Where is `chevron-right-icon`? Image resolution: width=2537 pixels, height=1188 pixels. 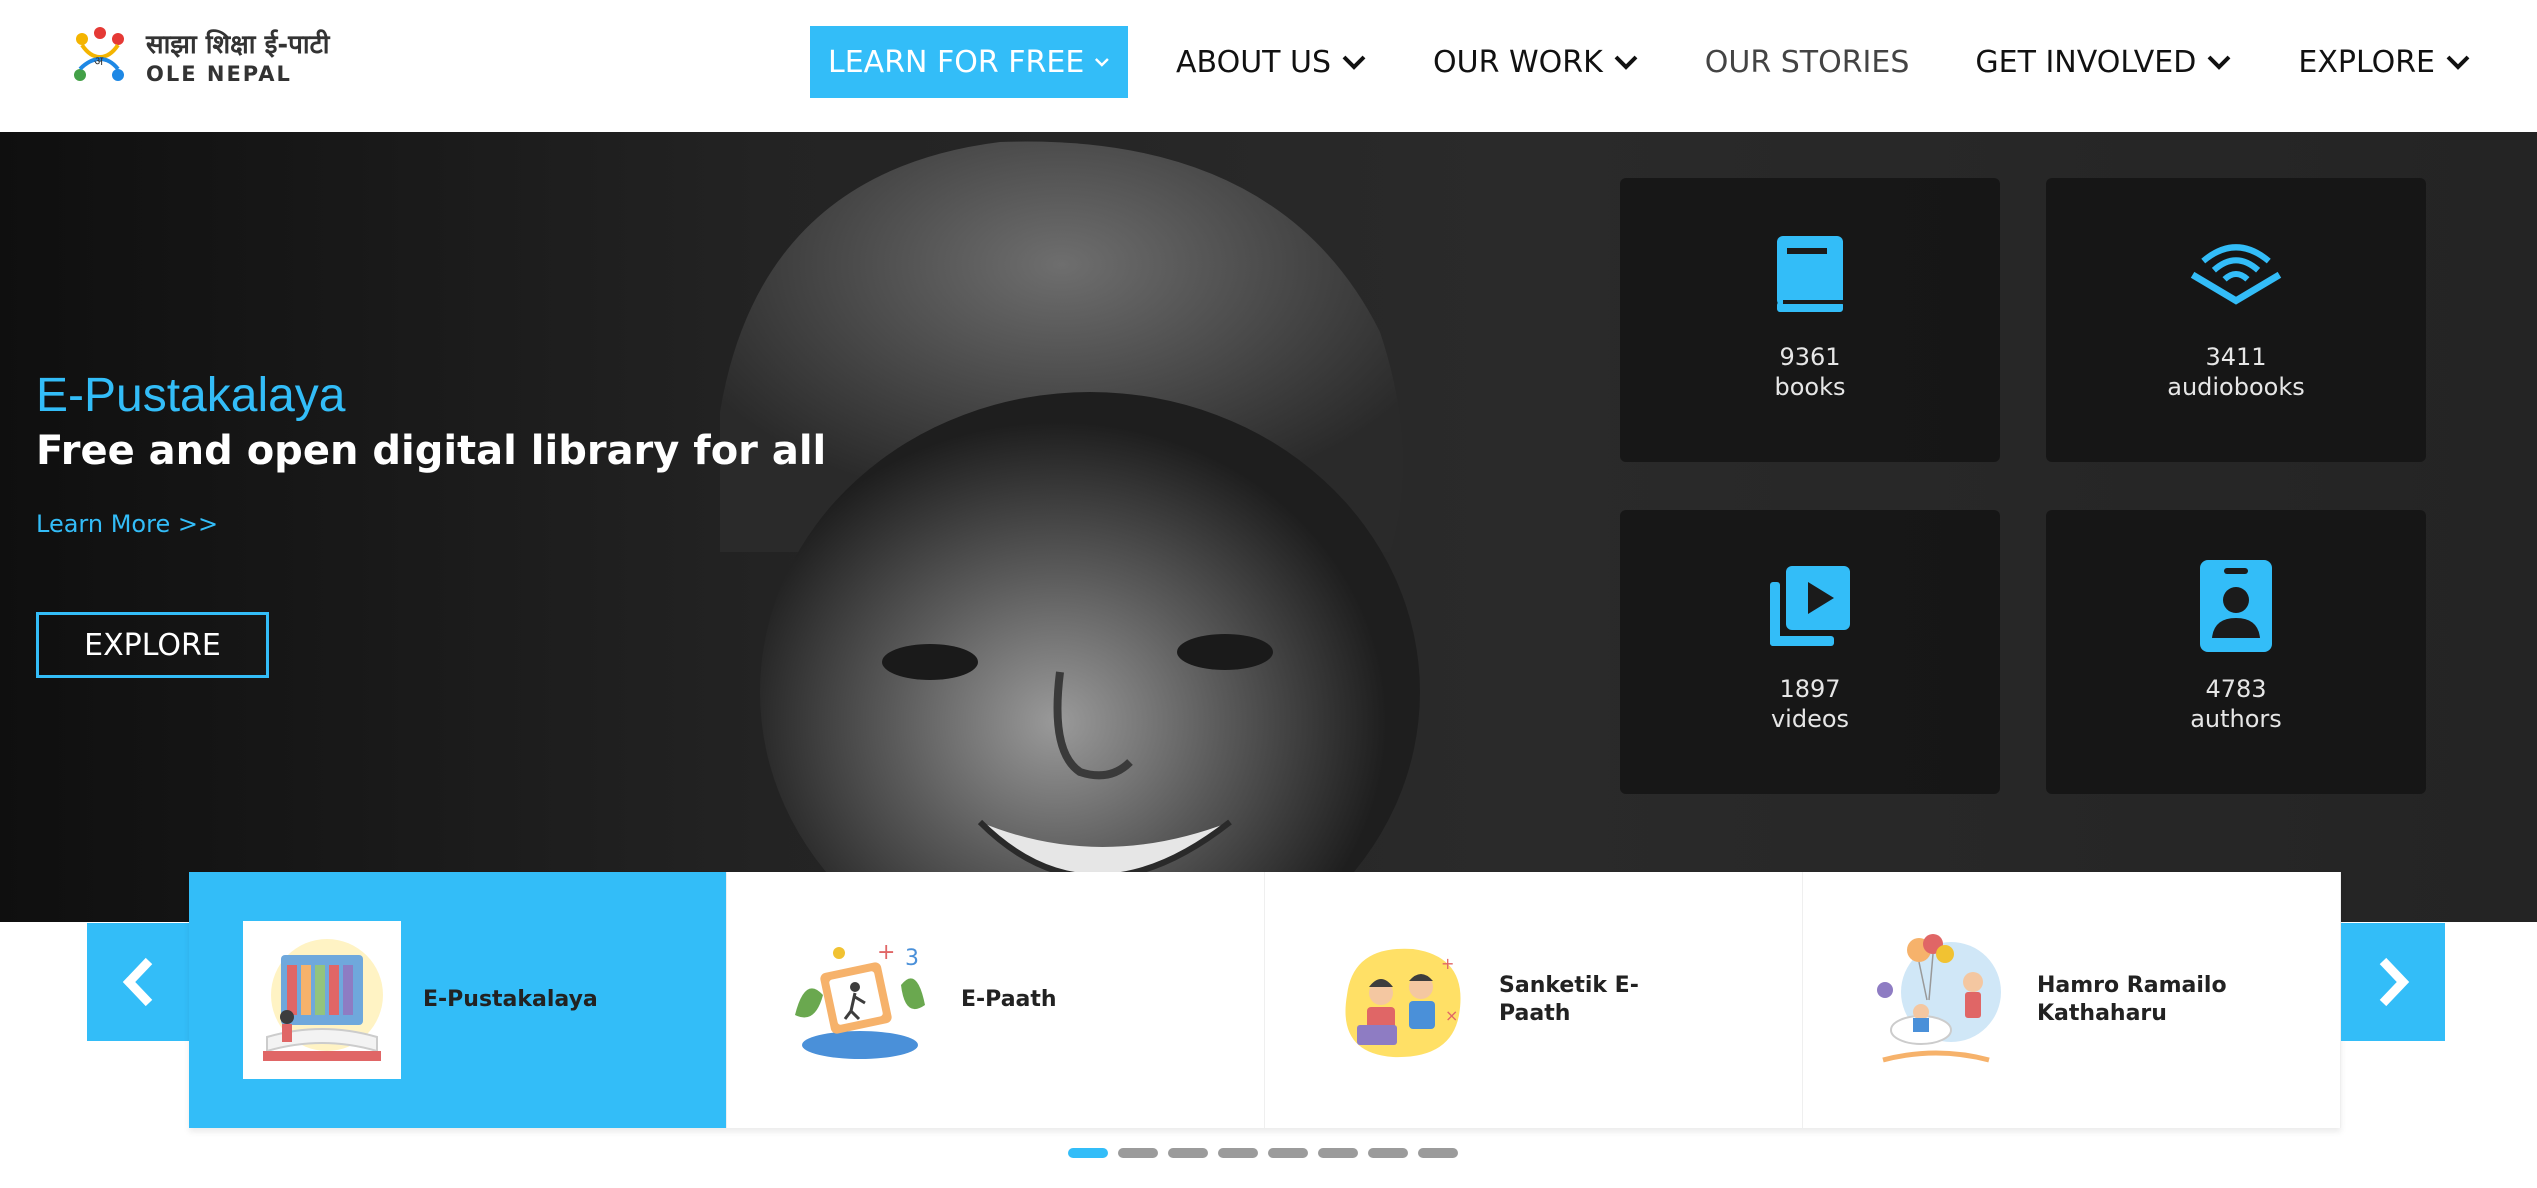 chevron-right-icon is located at coordinates (2394, 982).